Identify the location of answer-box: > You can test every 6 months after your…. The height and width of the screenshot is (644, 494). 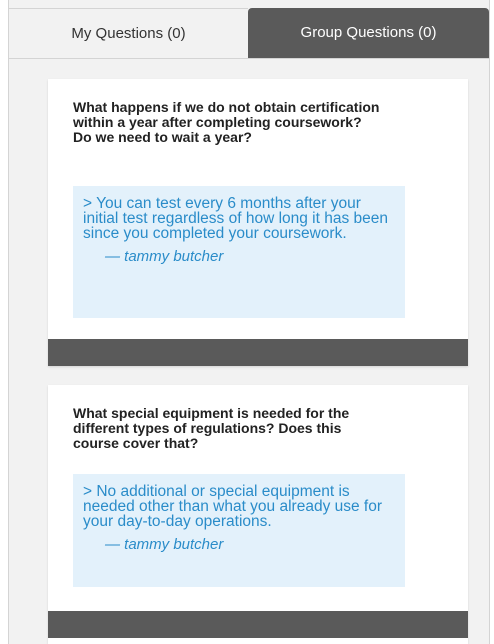
(239, 252).